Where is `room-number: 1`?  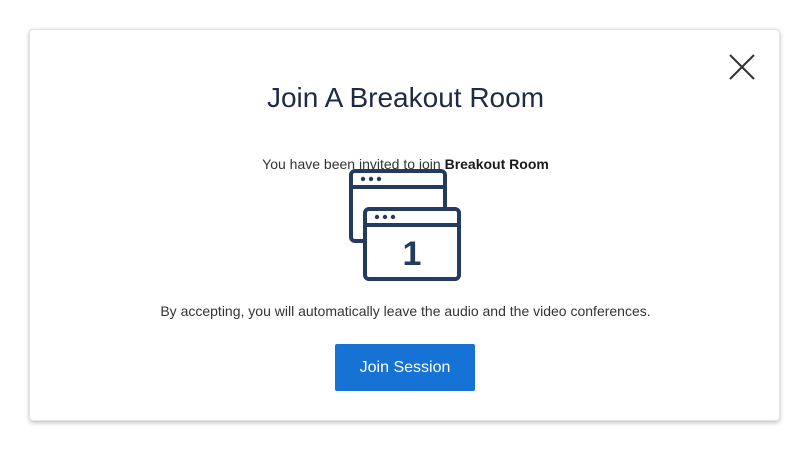 room-number: 1 is located at coordinates (412, 254).